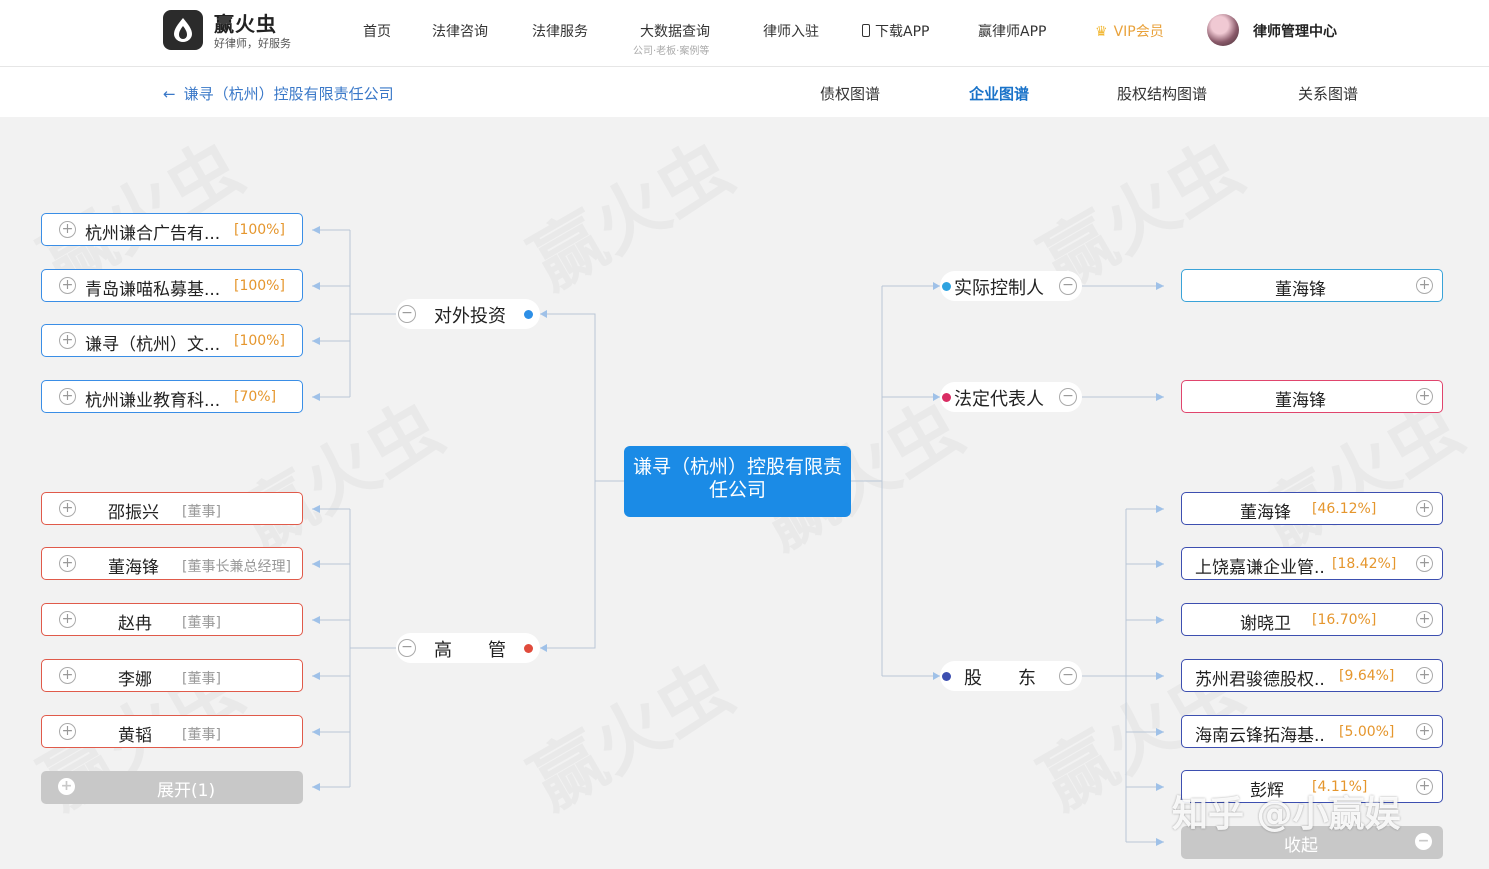 The image size is (1489, 869). I want to click on category-label: 法定代表人, so click(999, 399).